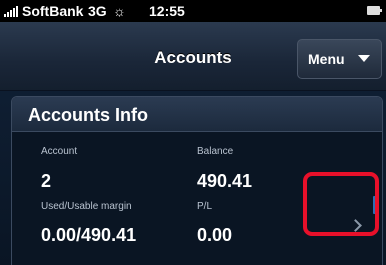 This screenshot has width=386, height=265. I want to click on carrier-name: SoftBank, so click(53, 11).